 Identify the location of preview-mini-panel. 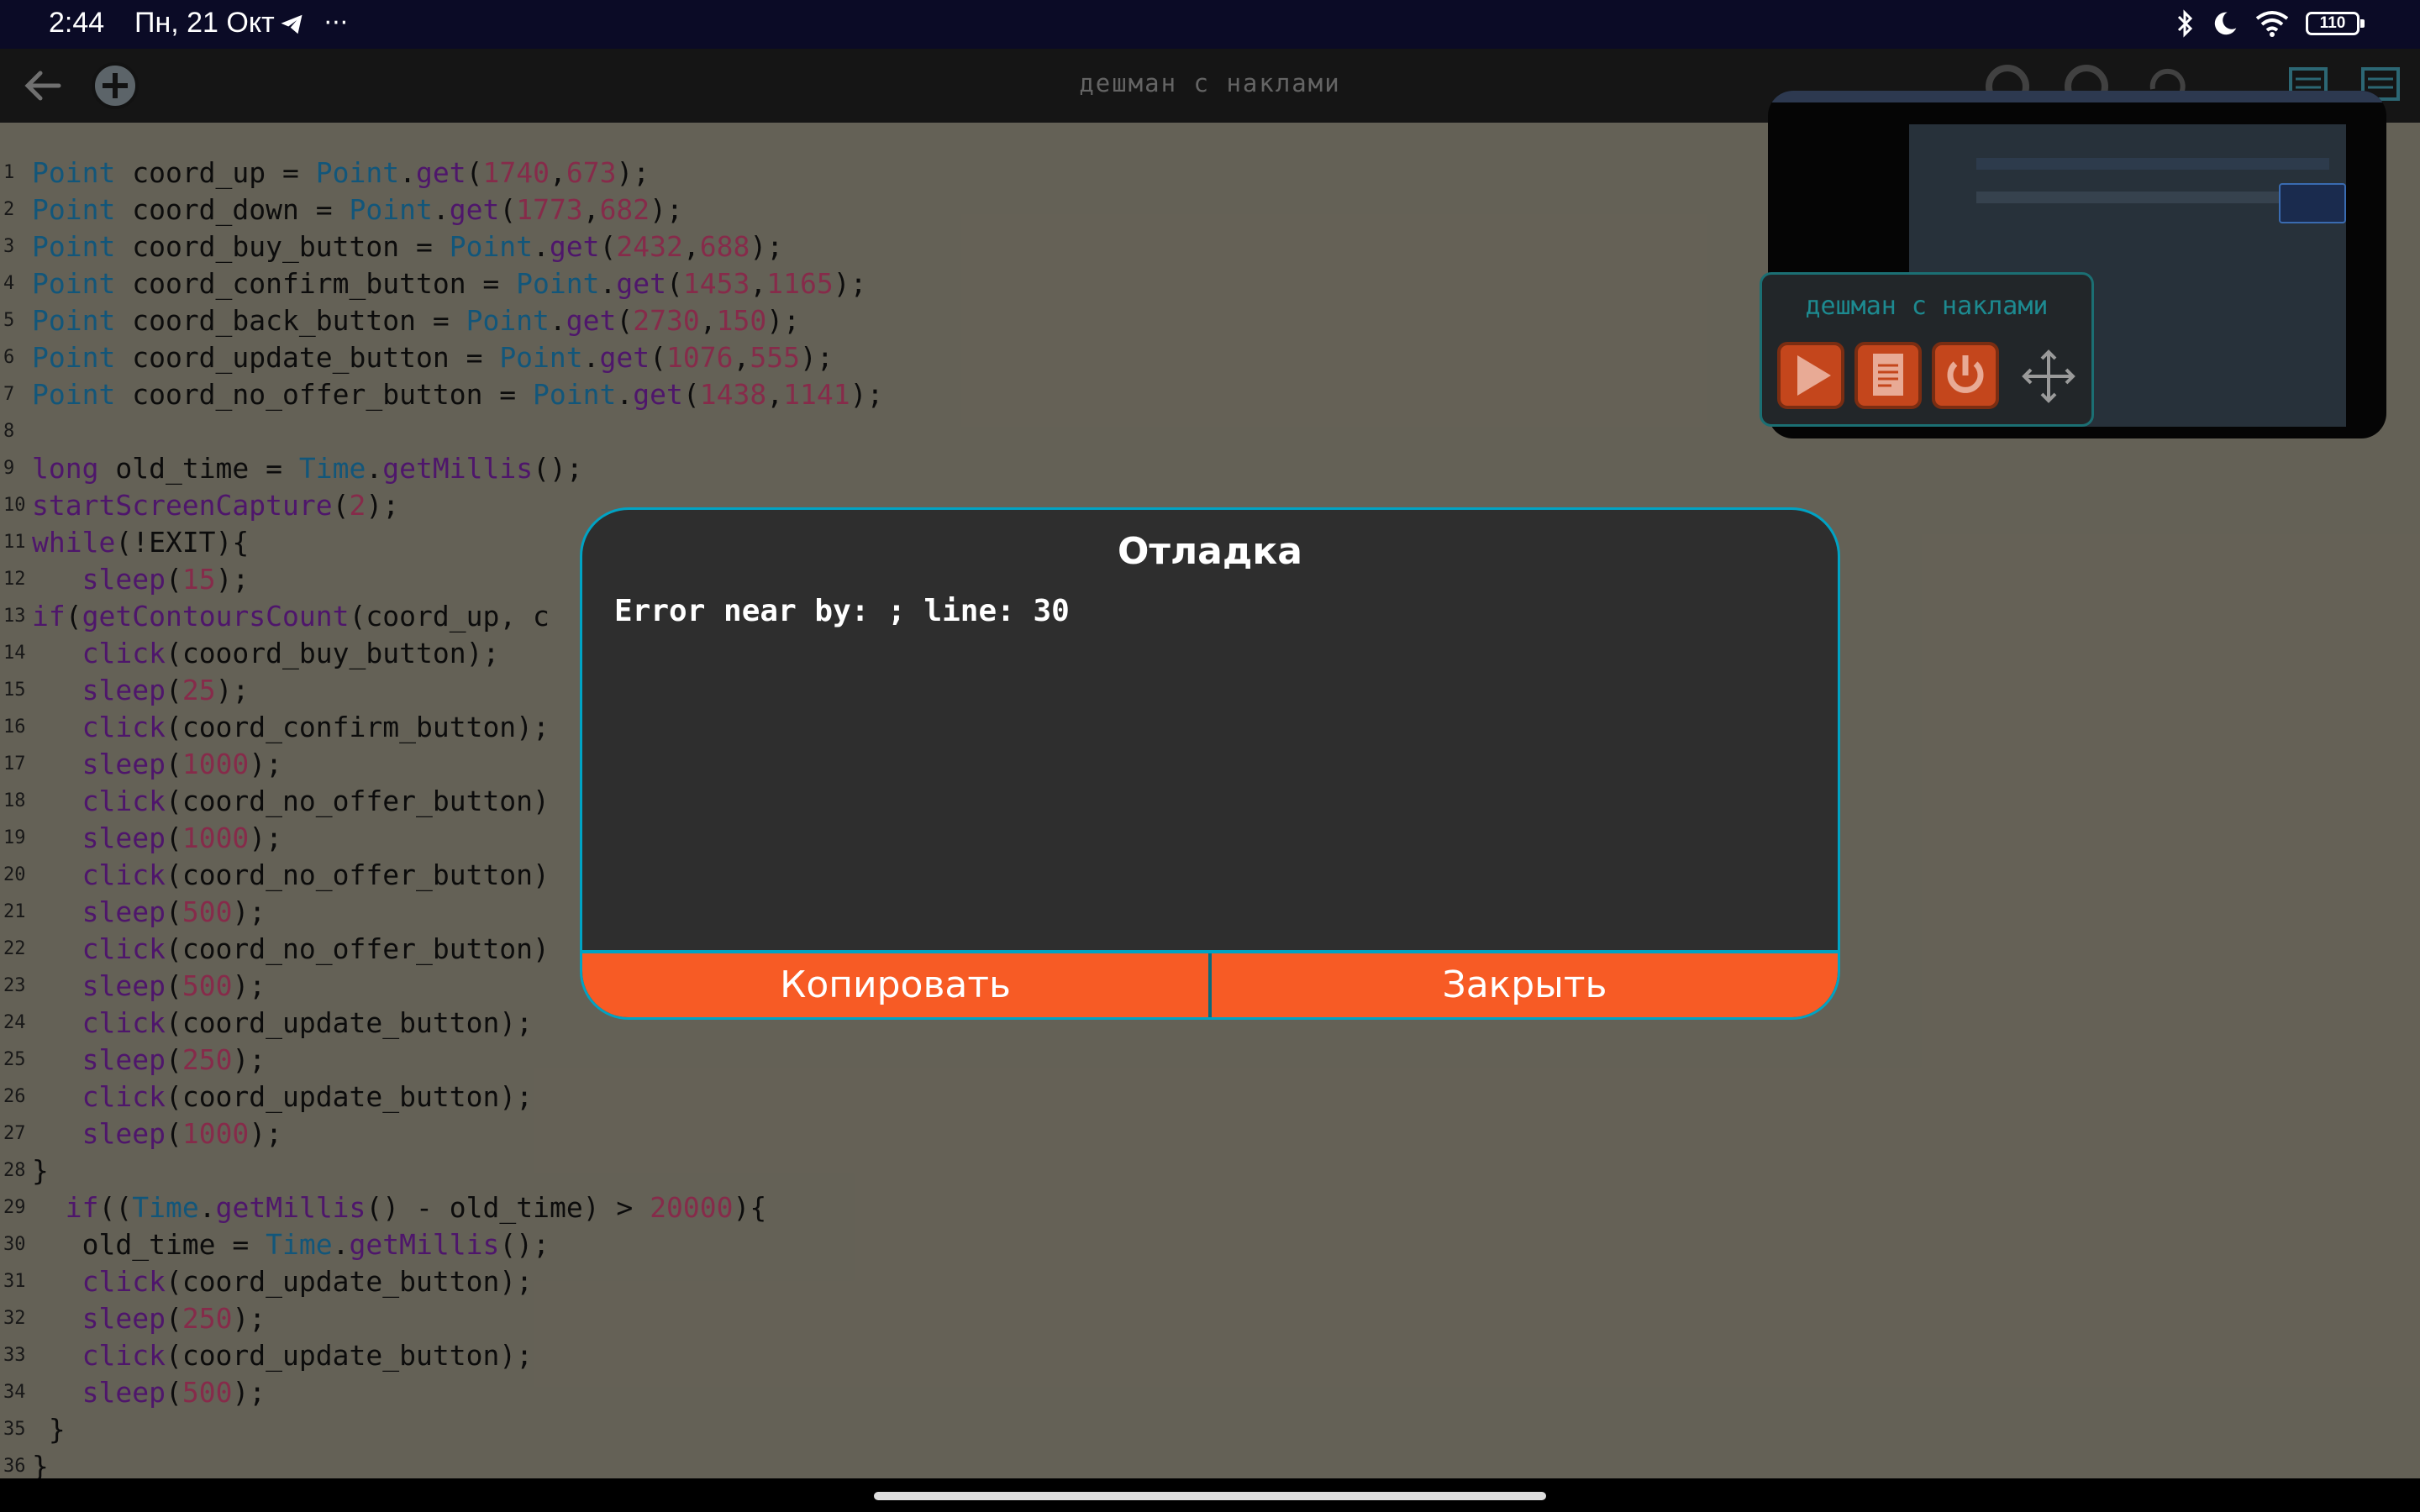
(2312, 203).